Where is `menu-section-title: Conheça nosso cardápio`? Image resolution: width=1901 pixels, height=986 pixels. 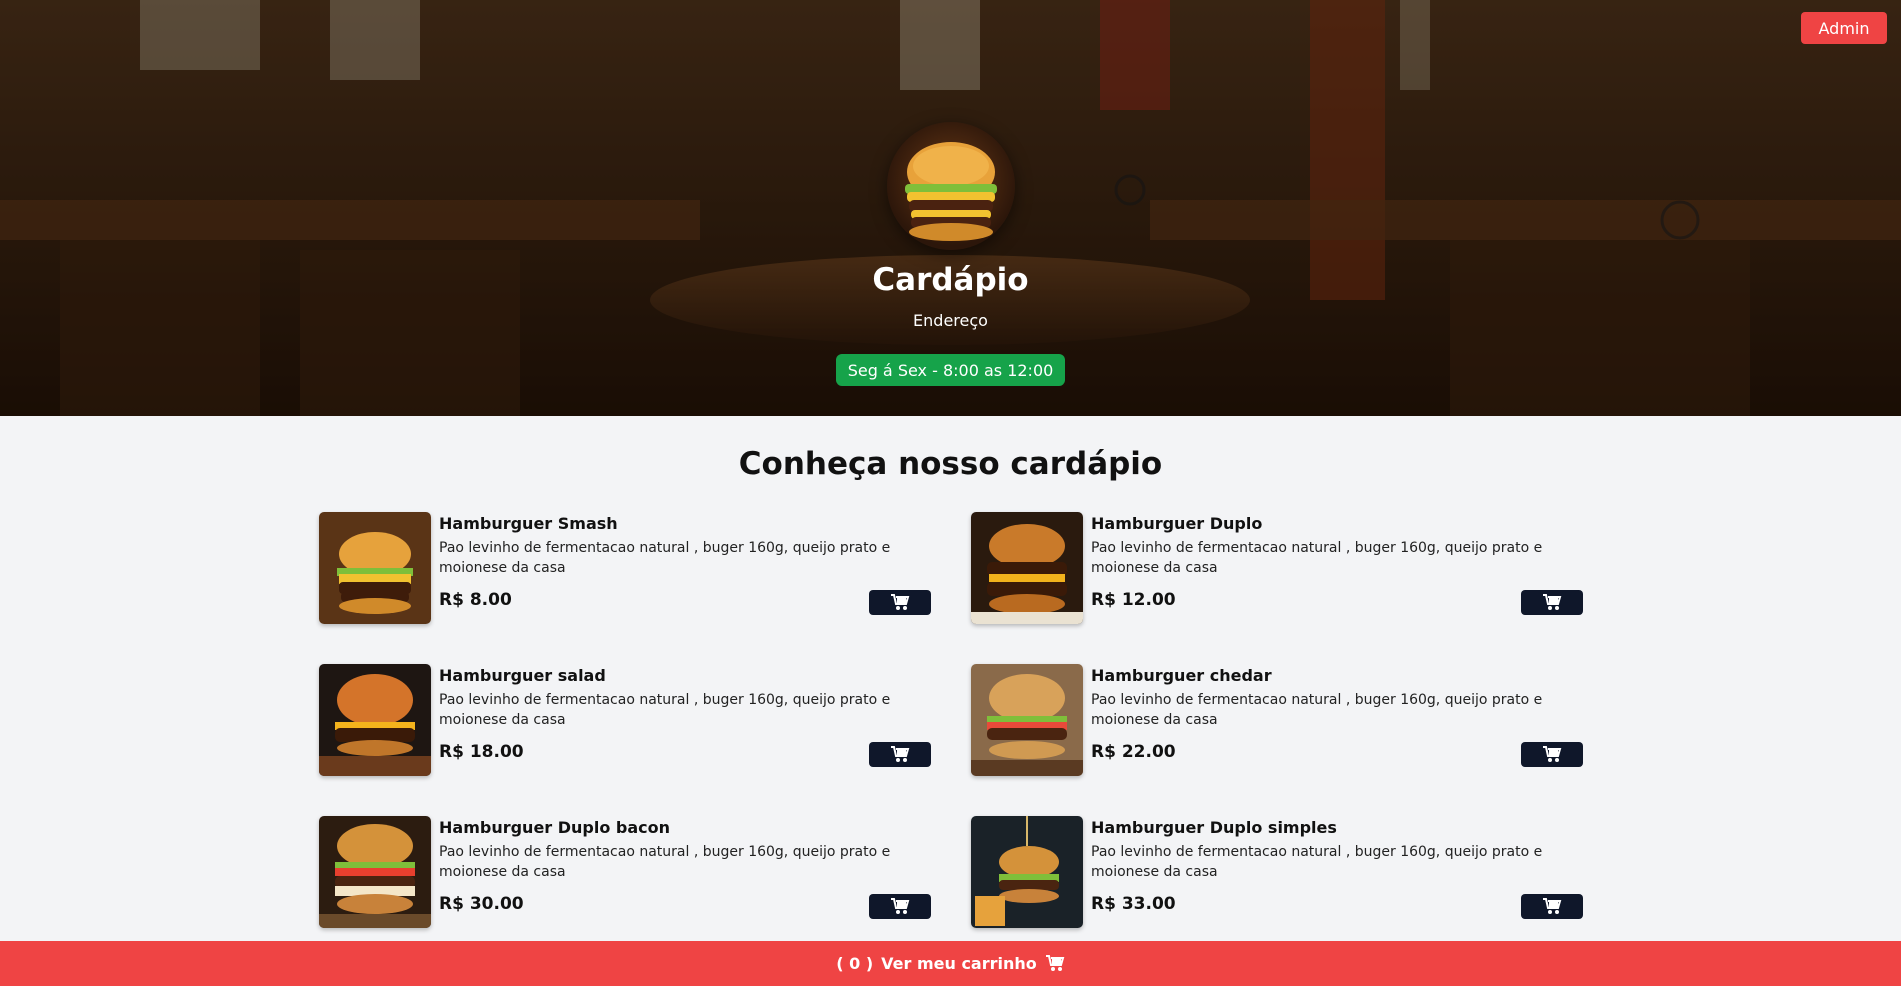 menu-section-title: Conheça nosso cardápio is located at coordinates (950, 464).